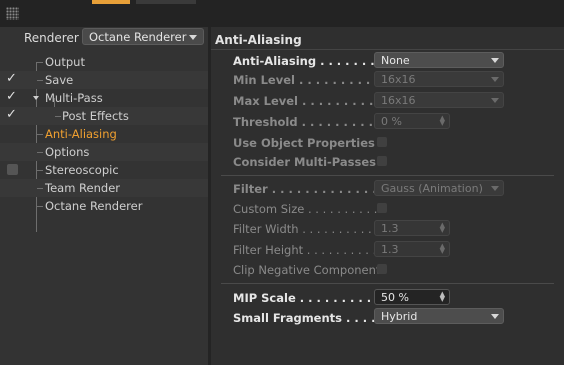 The height and width of the screenshot is (365, 564). What do you see at coordinates (398, 79) in the screenshot?
I see `min-level-value: 16x16` at bounding box center [398, 79].